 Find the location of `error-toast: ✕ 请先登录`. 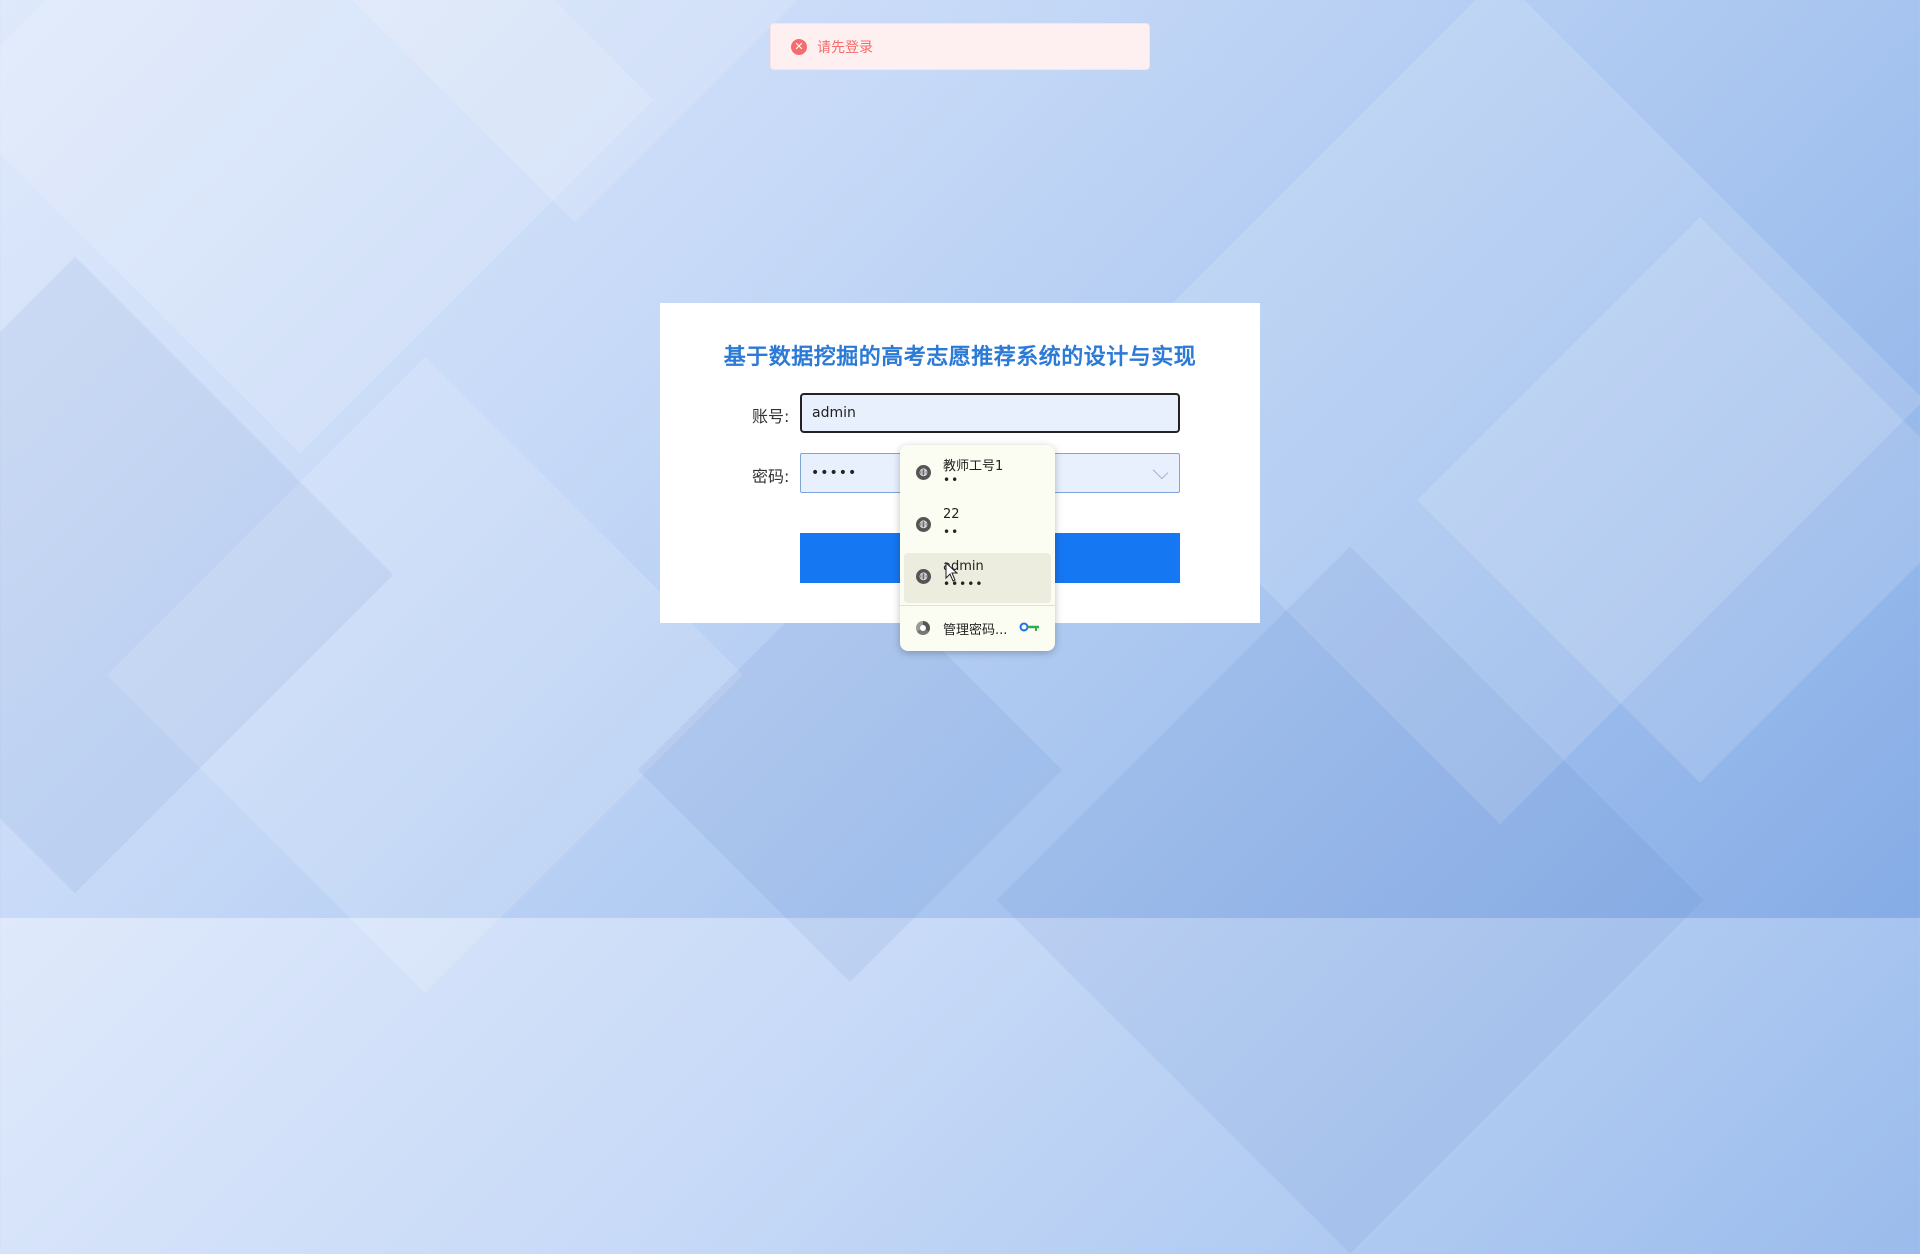

error-toast: ✕ 请先登录 is located at coordinates (960, 46).